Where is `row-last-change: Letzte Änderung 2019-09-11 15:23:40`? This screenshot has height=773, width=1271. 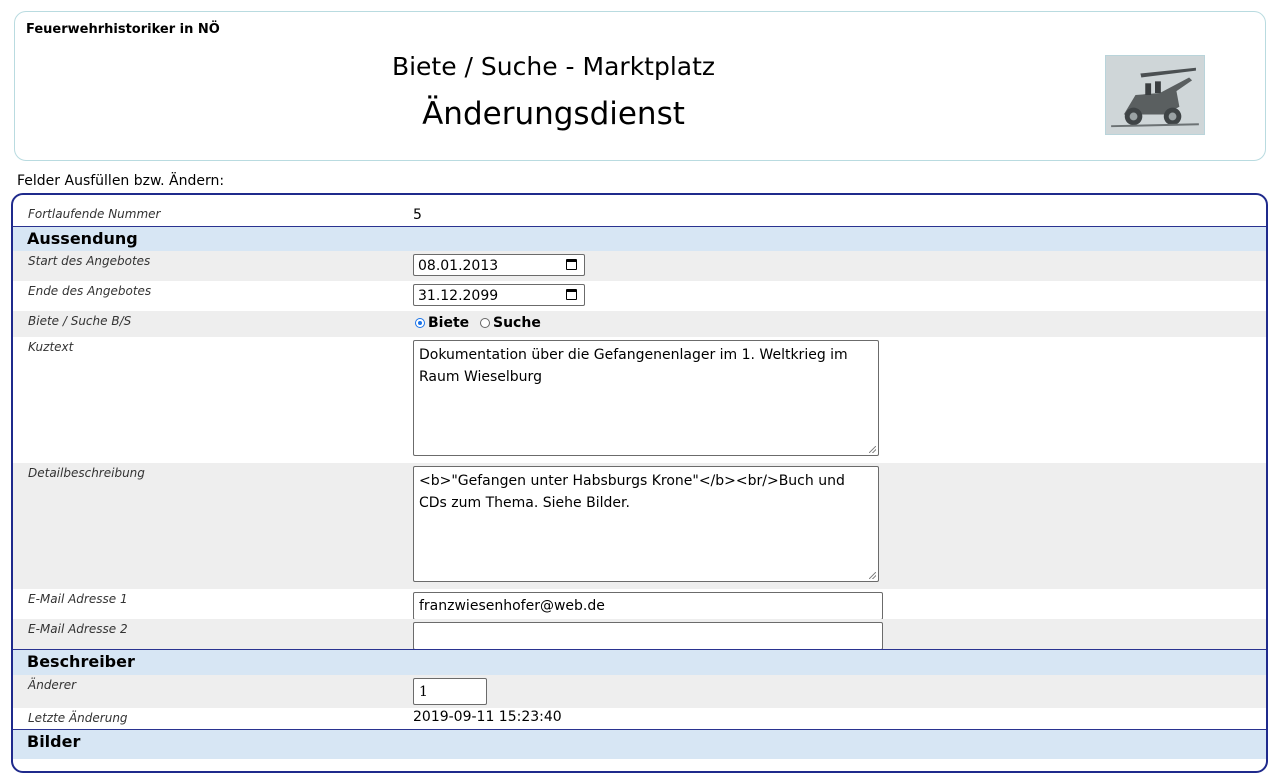 row-last-change: Letzte Änderung 2019-09-11 15:23:40 is located at coordinates (639, 718).